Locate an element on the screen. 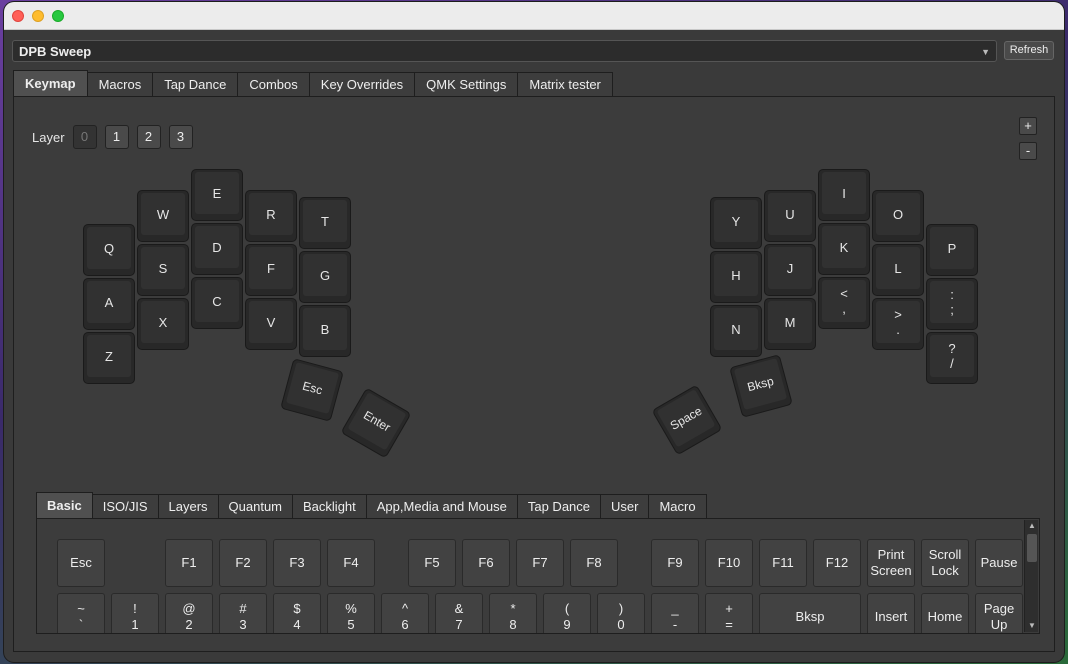 The image size is (1068, 664). refresh-button: Refresh is located at coordinates (1029, 50).